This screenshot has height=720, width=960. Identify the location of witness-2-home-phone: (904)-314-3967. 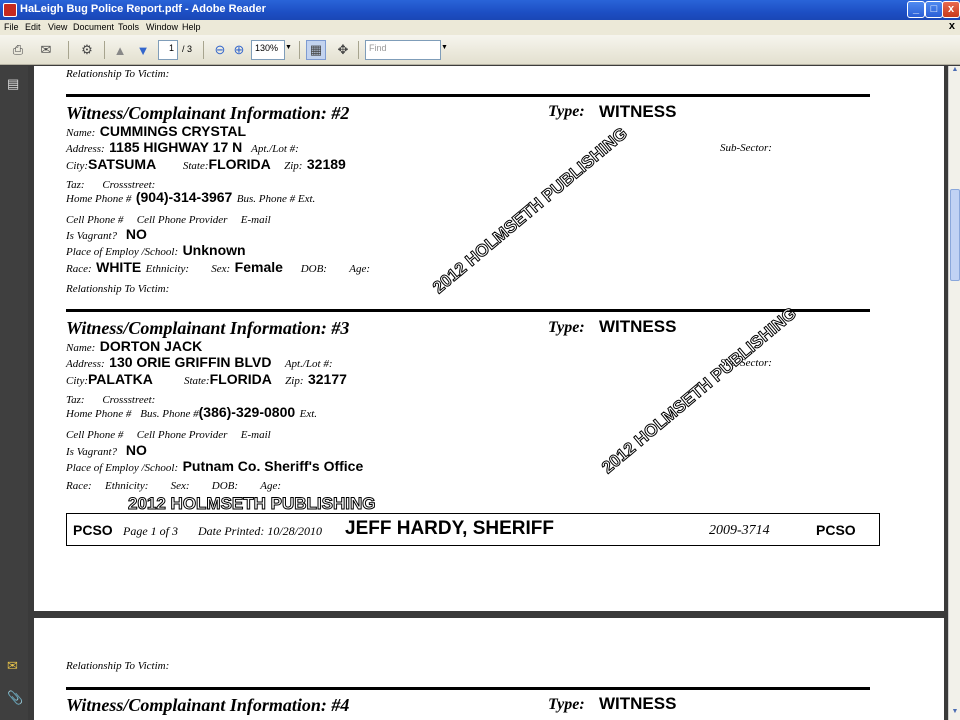
(184, 197).